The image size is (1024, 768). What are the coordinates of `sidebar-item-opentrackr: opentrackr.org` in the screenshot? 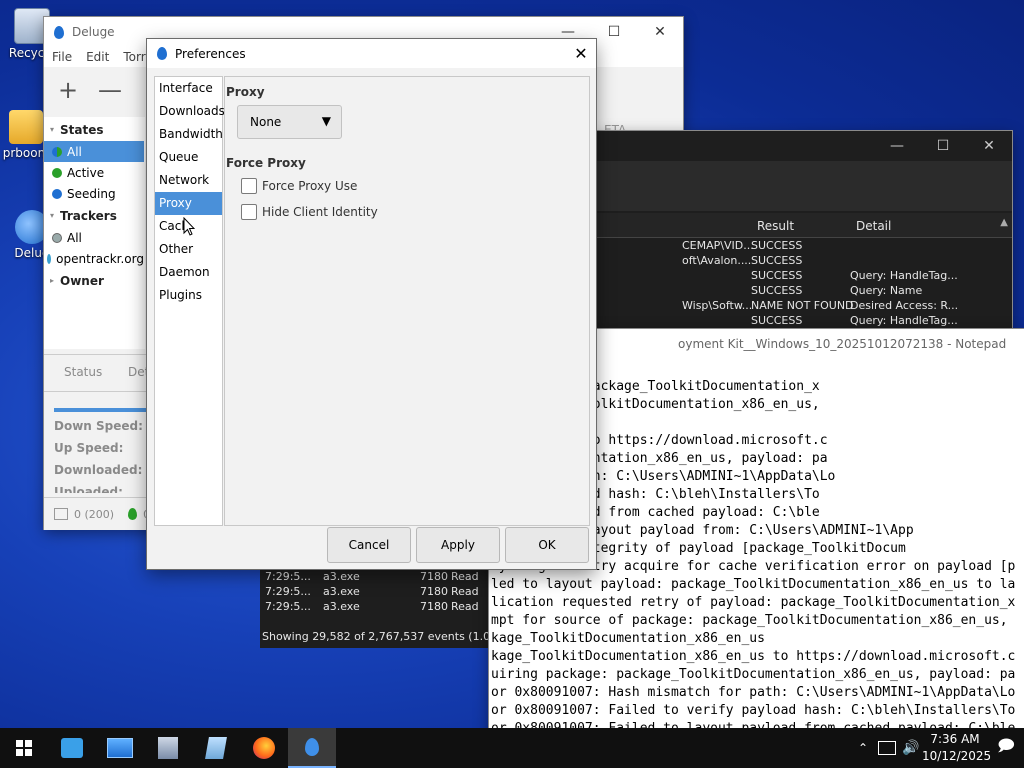 It's located at (94, 258).